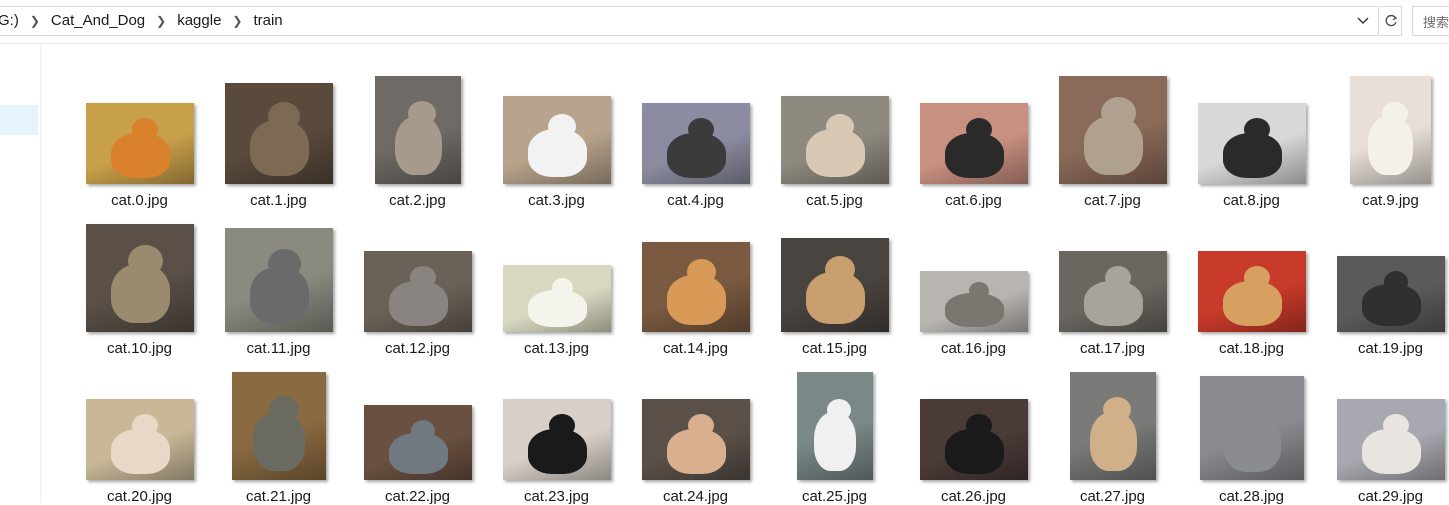  Describe the element at coordinates (973, 348) in the screenshot. I see `file-name-label: cat.16.jpg` at that location.